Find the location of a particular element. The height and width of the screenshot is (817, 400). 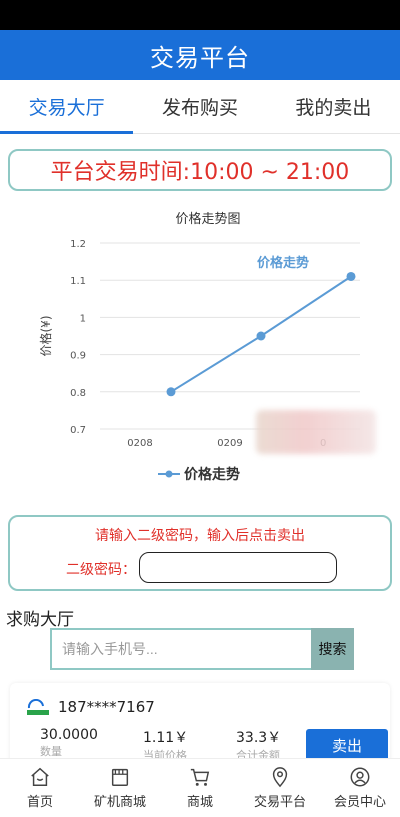

location-icon is located at coordinates (280, 777).